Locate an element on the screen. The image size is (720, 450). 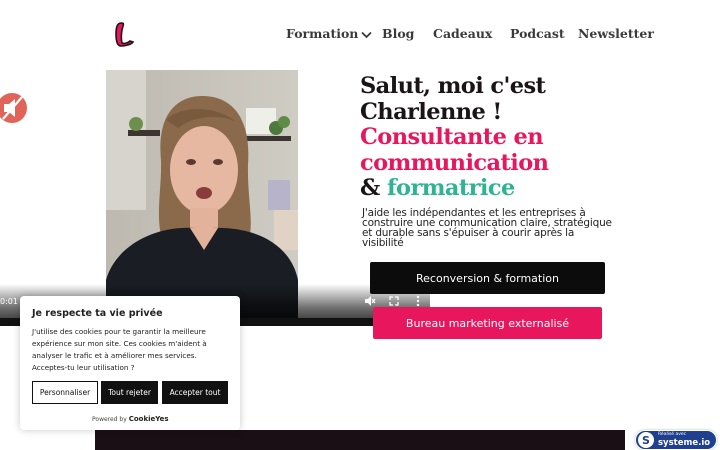
hero-line-5: & formatrice is located at coordinates (454, 188).